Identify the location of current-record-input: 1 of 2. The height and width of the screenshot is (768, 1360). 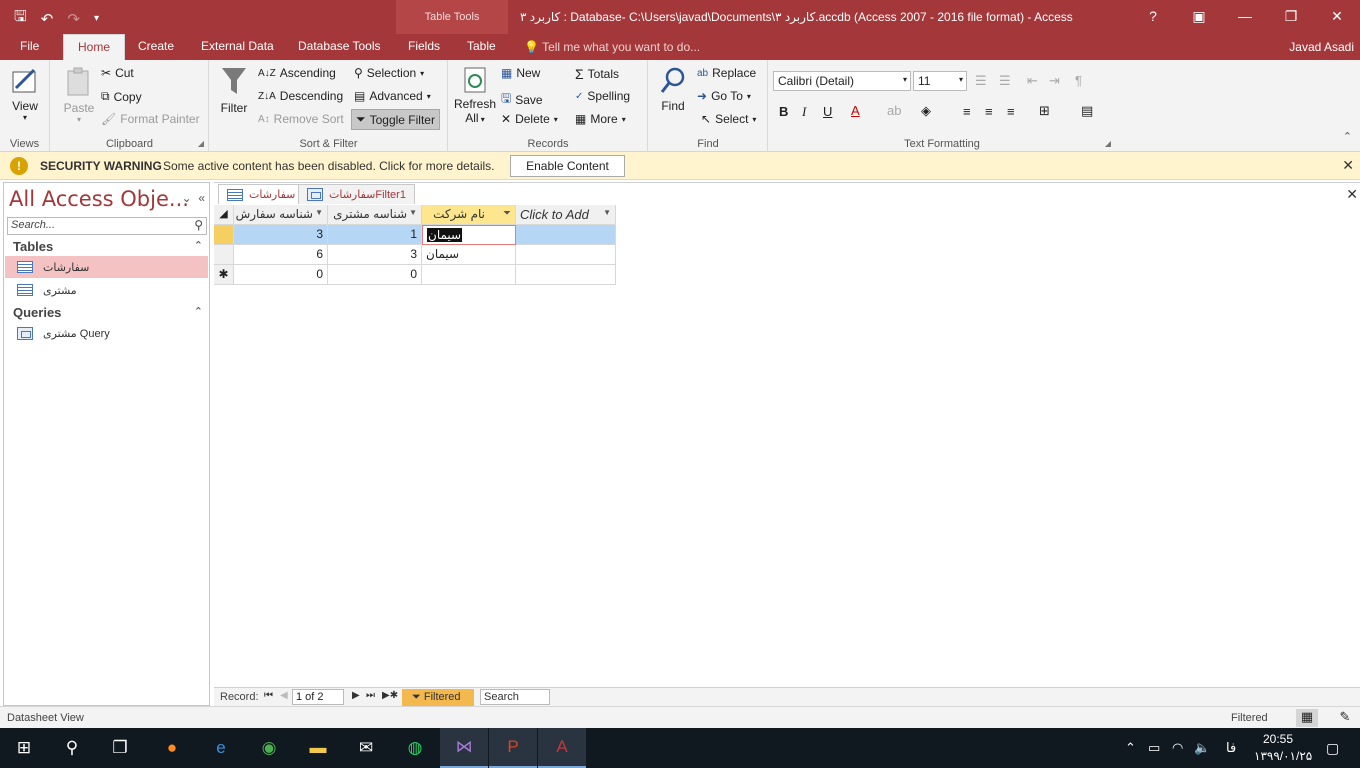
(318, 697).